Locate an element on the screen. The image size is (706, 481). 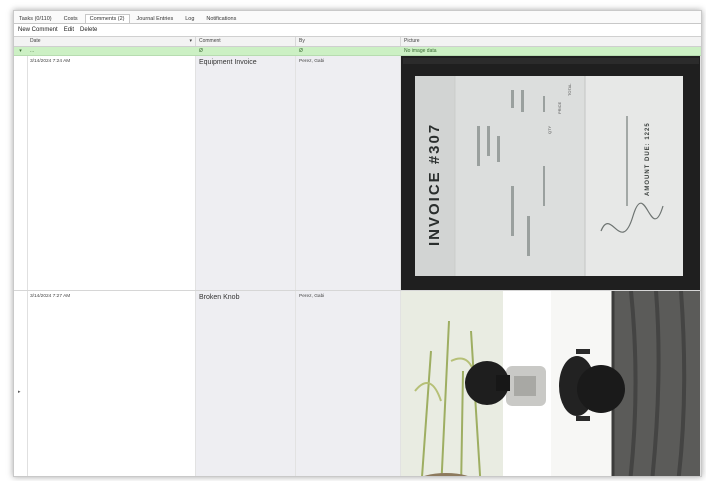
row-date: 3/14/2024 7:24 AM is located at coordinates (111, 173).